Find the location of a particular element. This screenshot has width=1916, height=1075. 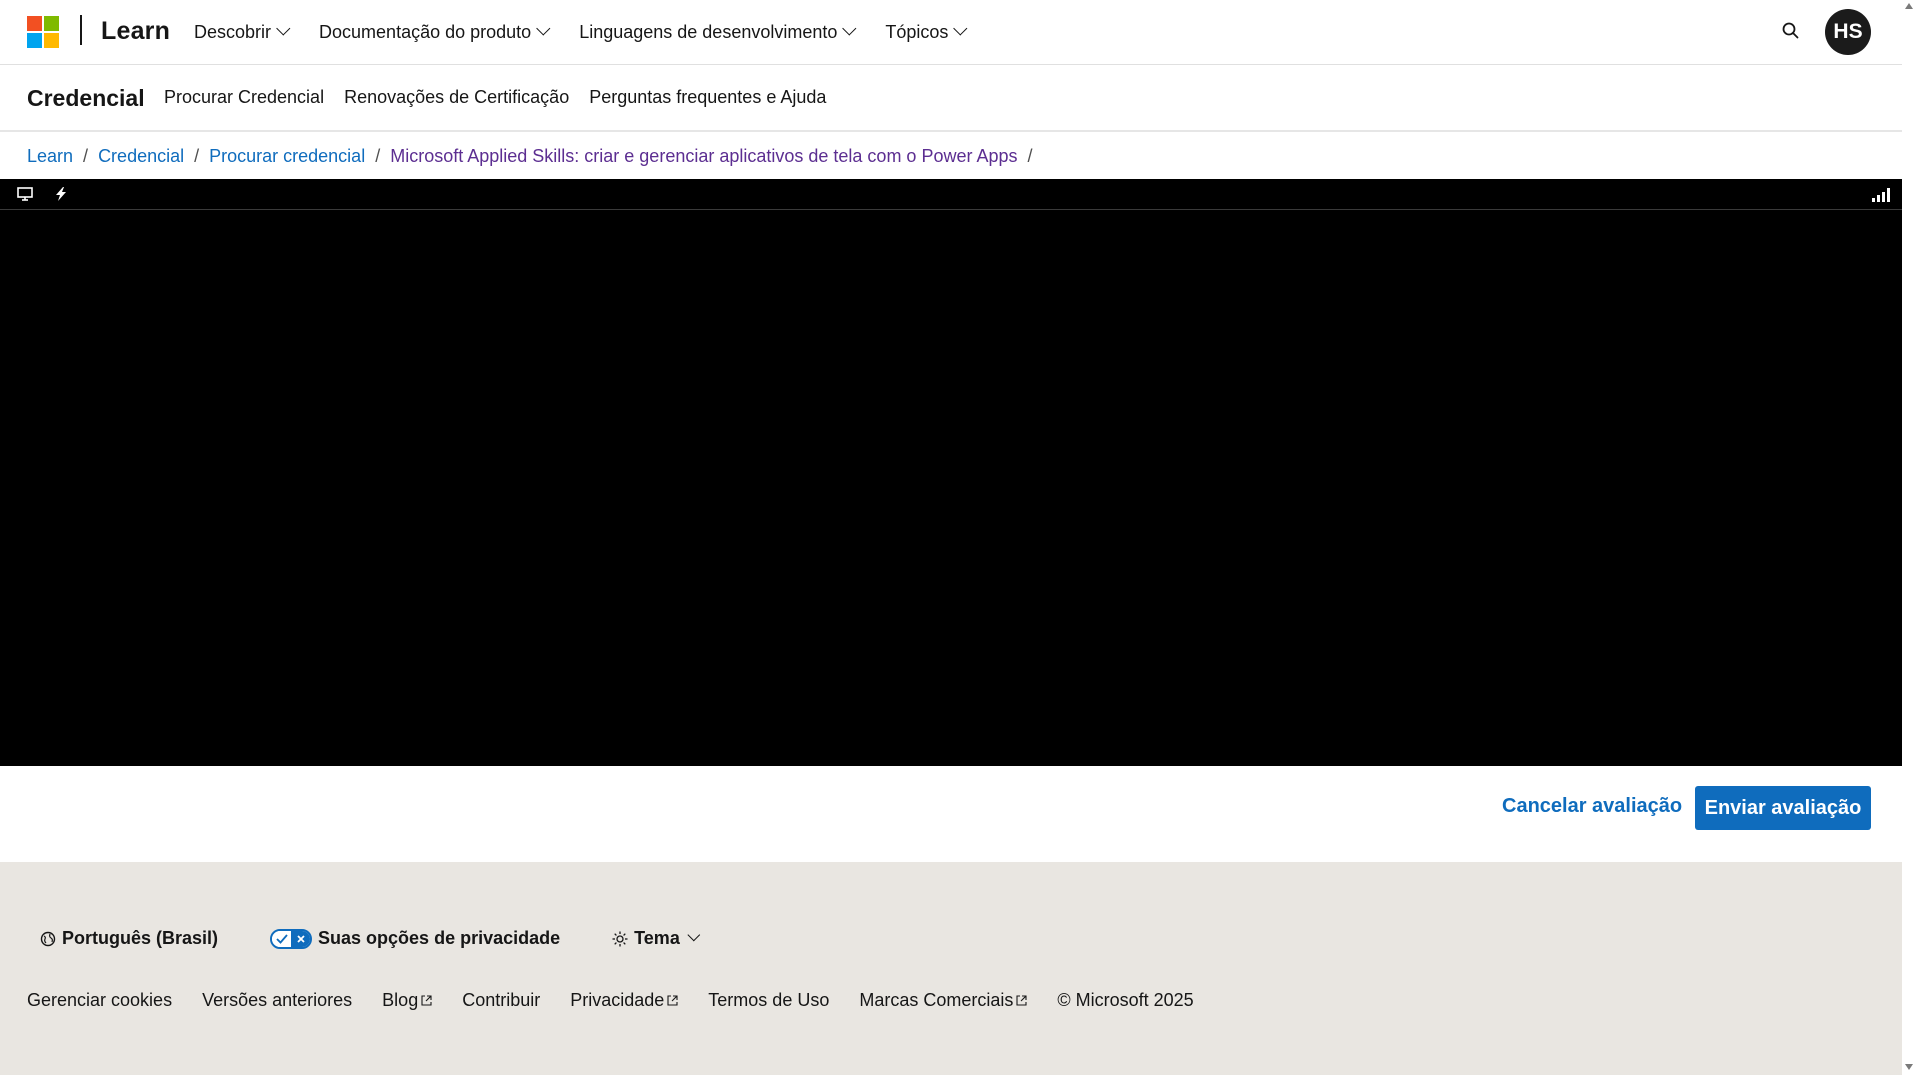

logo-square-green is located at coordinates (51, 23).